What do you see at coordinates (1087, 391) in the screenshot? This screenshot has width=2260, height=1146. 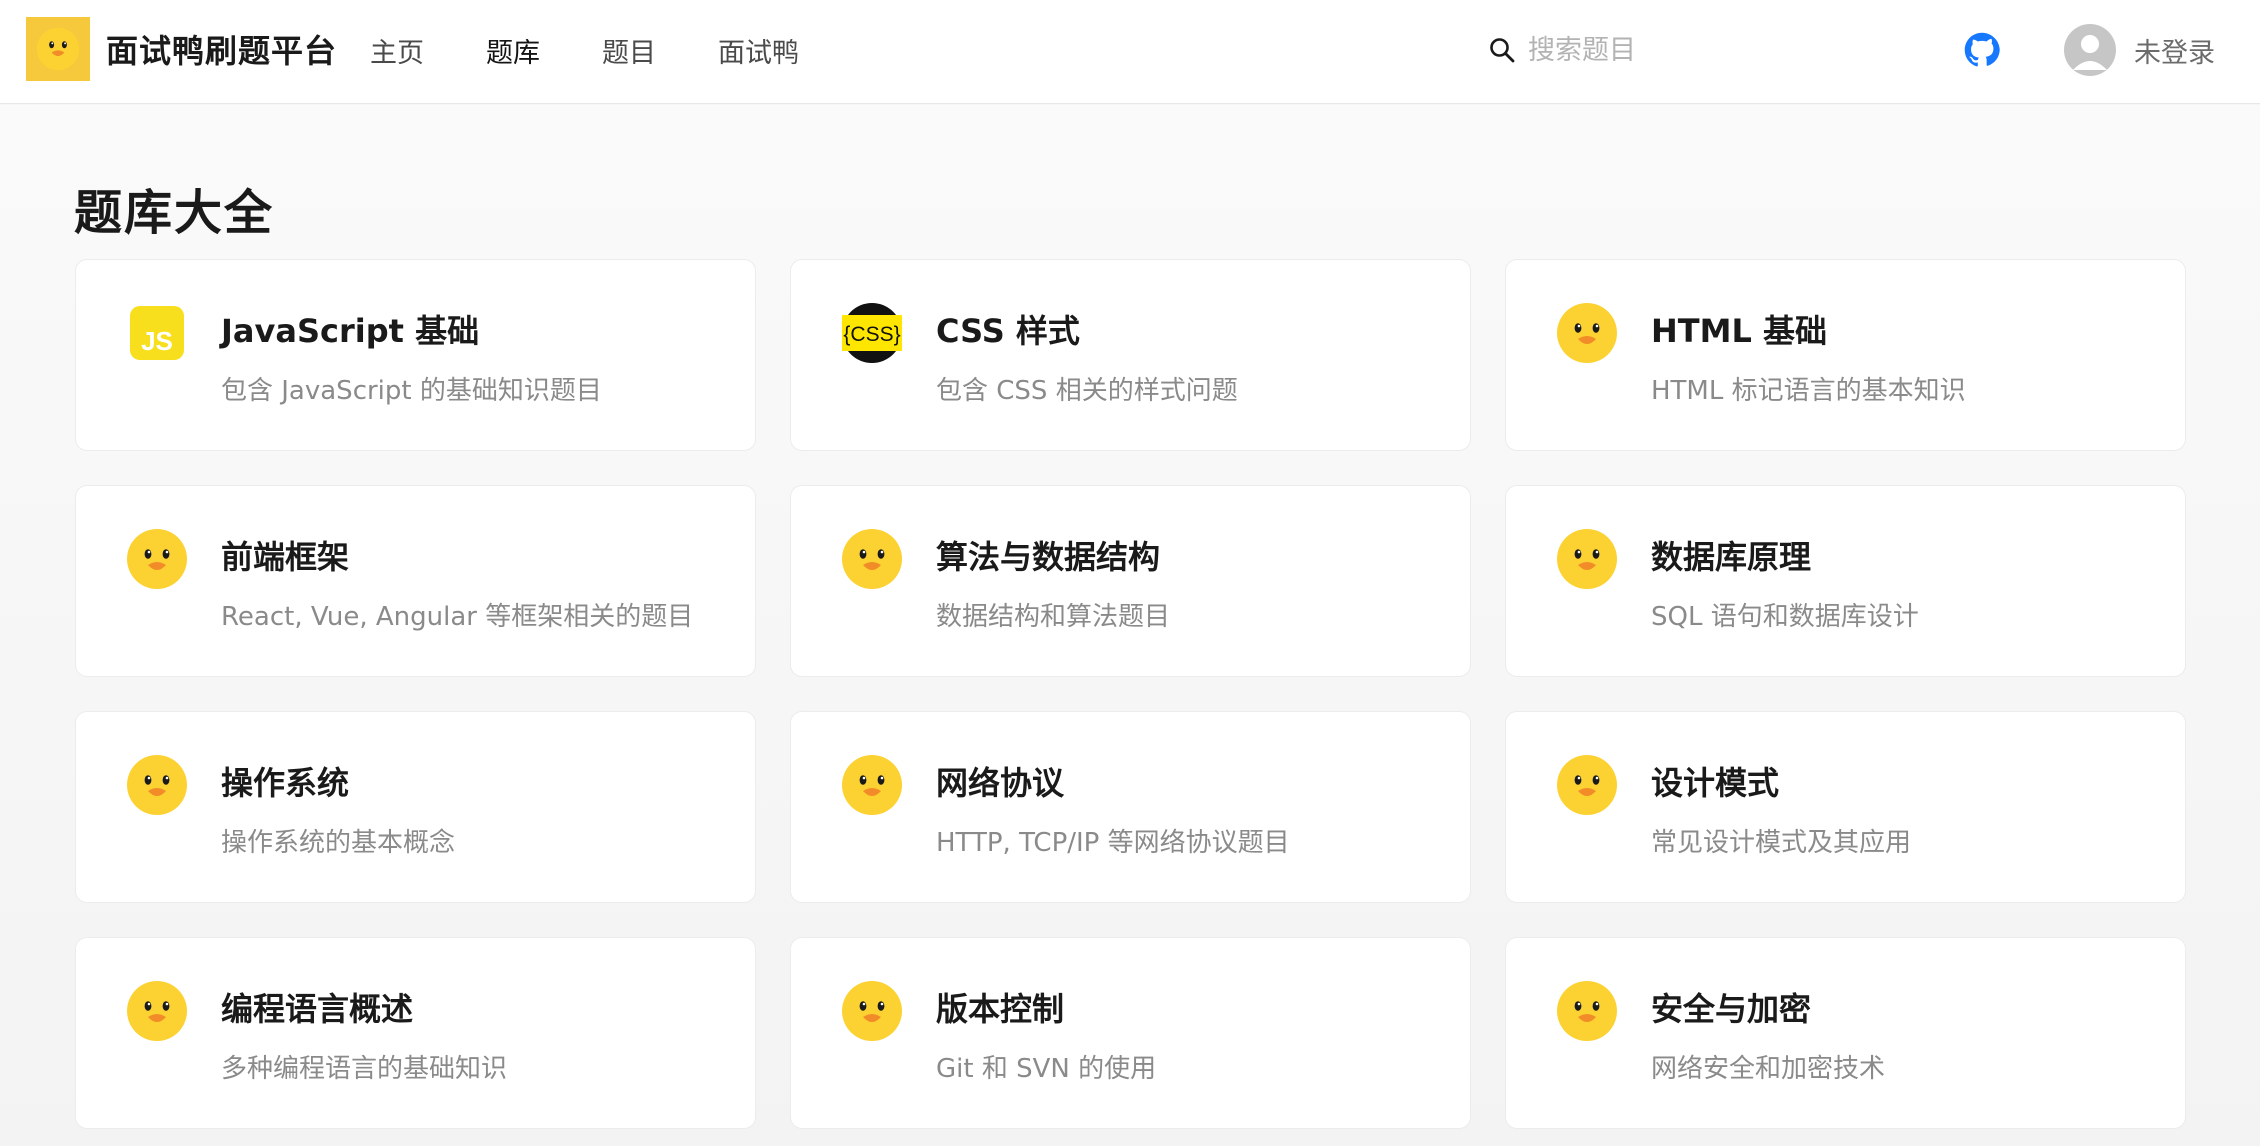 I see `card-description: 包含 CSS 相关的样式问题` at bounding box center [1087, 391].